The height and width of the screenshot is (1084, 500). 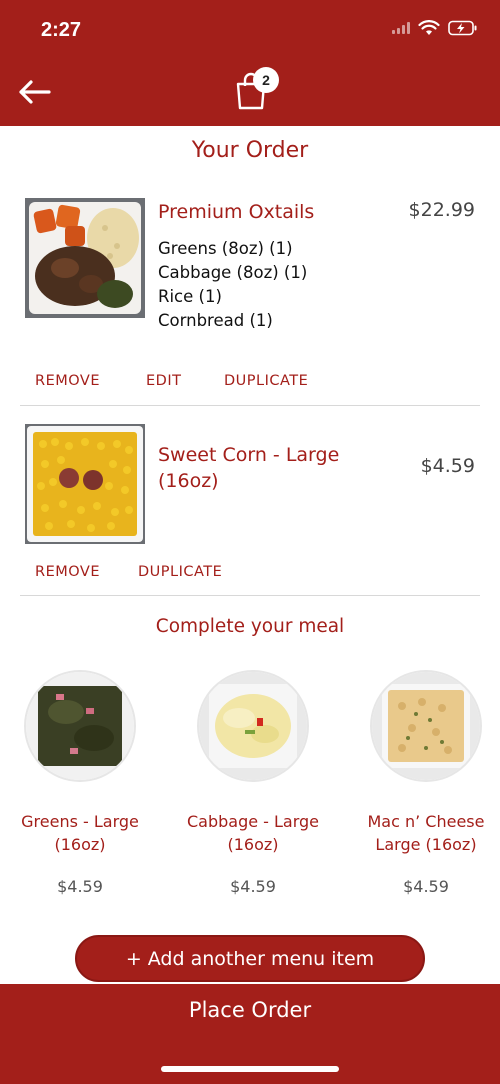 I want to click on battery-charging-icon, so click(x=462, y=28).